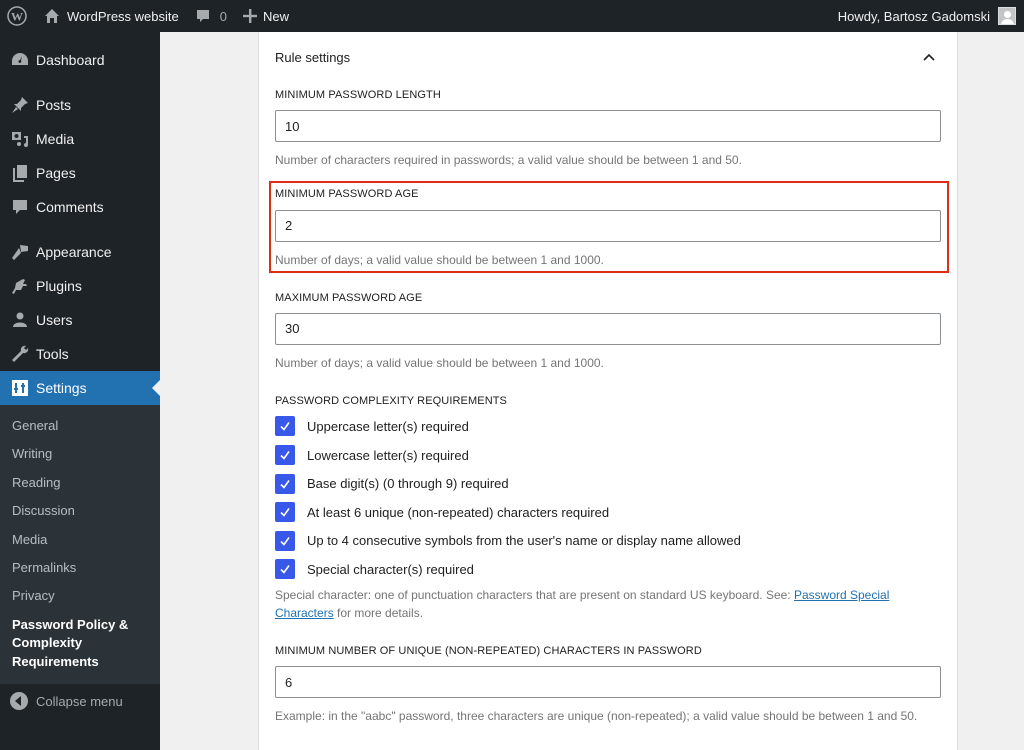 This screenshot has width=1024, height=750. I want to click on sidebar-item-posts: Posts, so click(80, 105).